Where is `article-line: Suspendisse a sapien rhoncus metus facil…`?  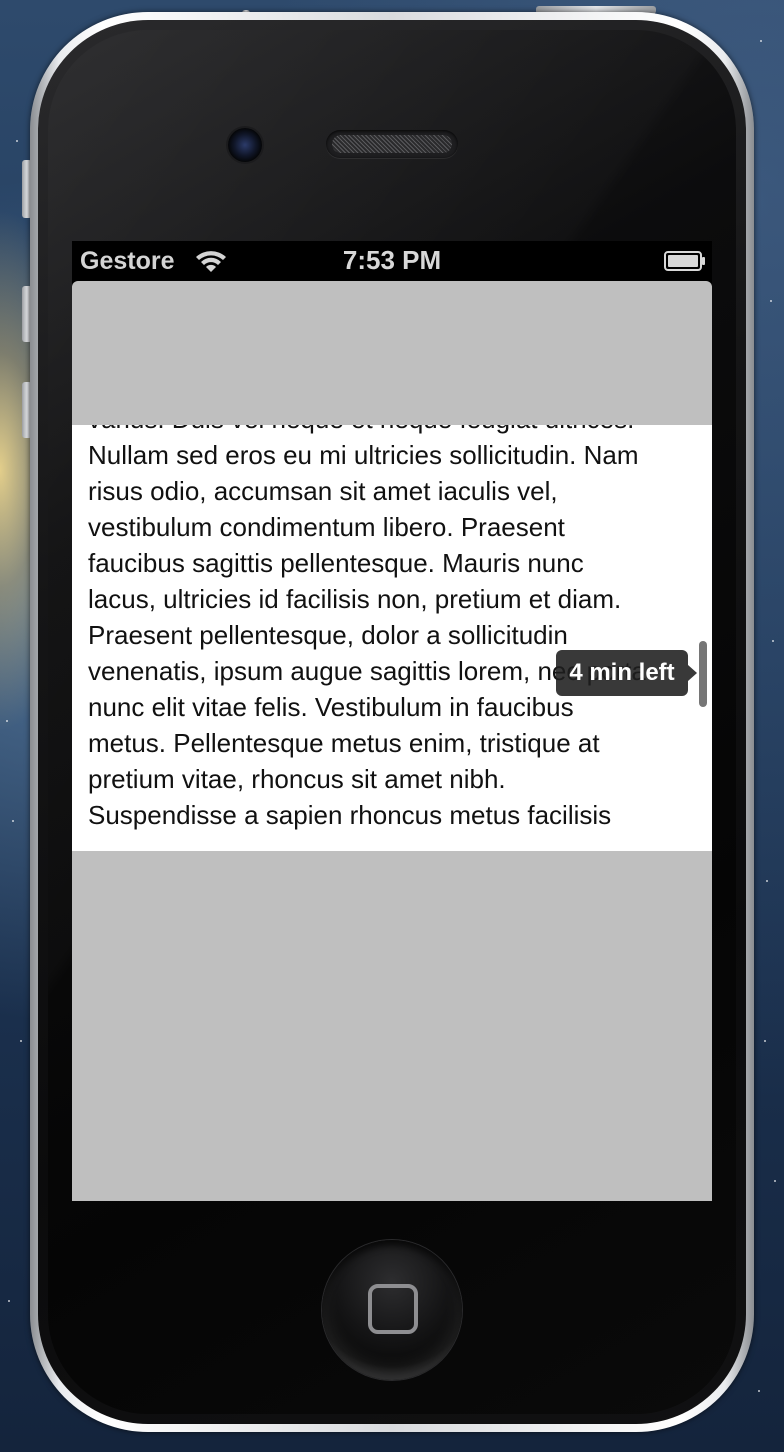
article-line: Suspendisse a sapien rhoncus metus facil… is located at coordinates (350, 815).